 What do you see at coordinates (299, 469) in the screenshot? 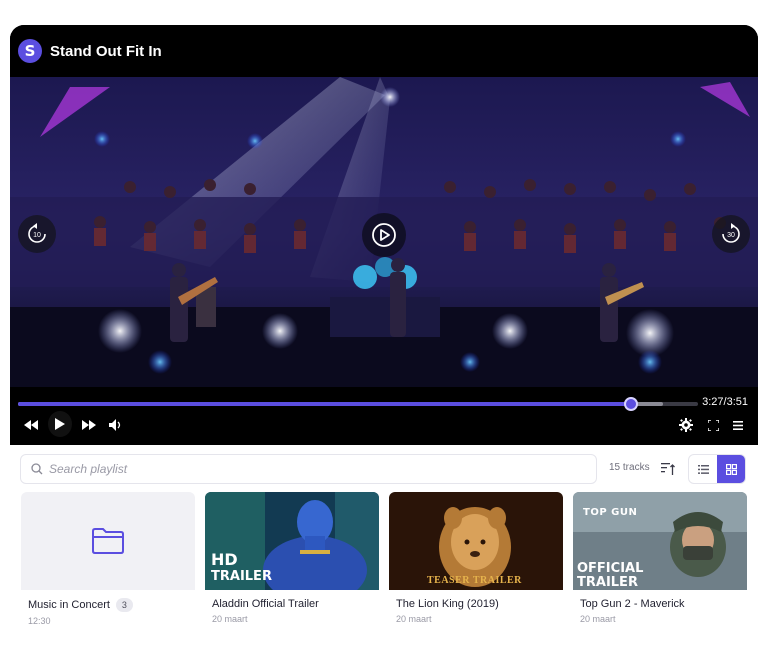
I see `search-input` at bounding box center [299, 469].